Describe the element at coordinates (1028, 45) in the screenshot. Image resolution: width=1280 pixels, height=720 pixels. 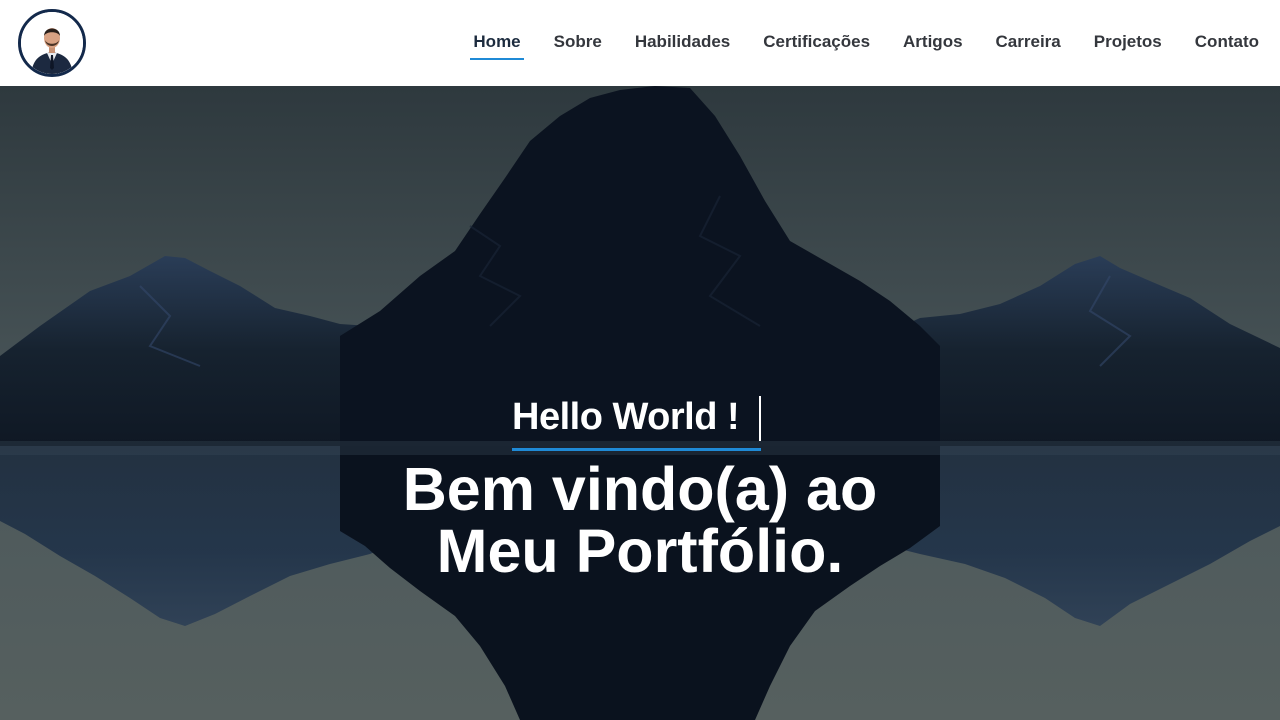
I see `nav-carreira: Carreira` at that location.